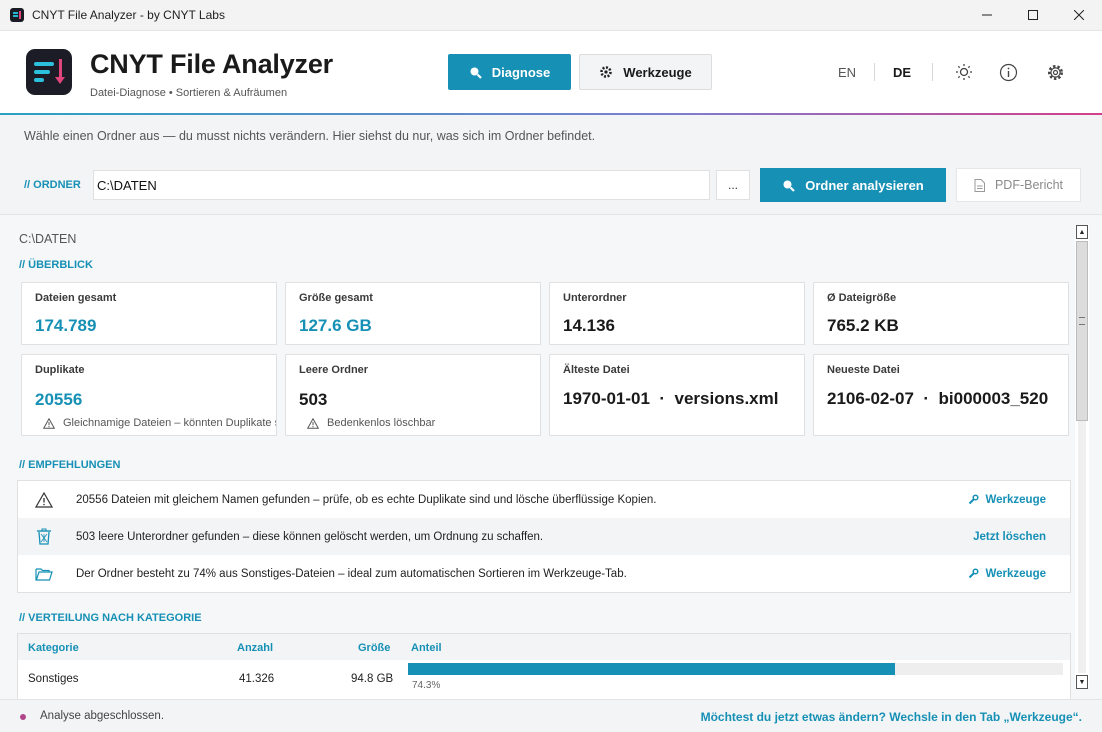 This screenshot has width=1102, height=732. Describe the element at coordinates (521, 72) in the screenshot. I see `tab-diagnose-label: Diagnose` at that location.